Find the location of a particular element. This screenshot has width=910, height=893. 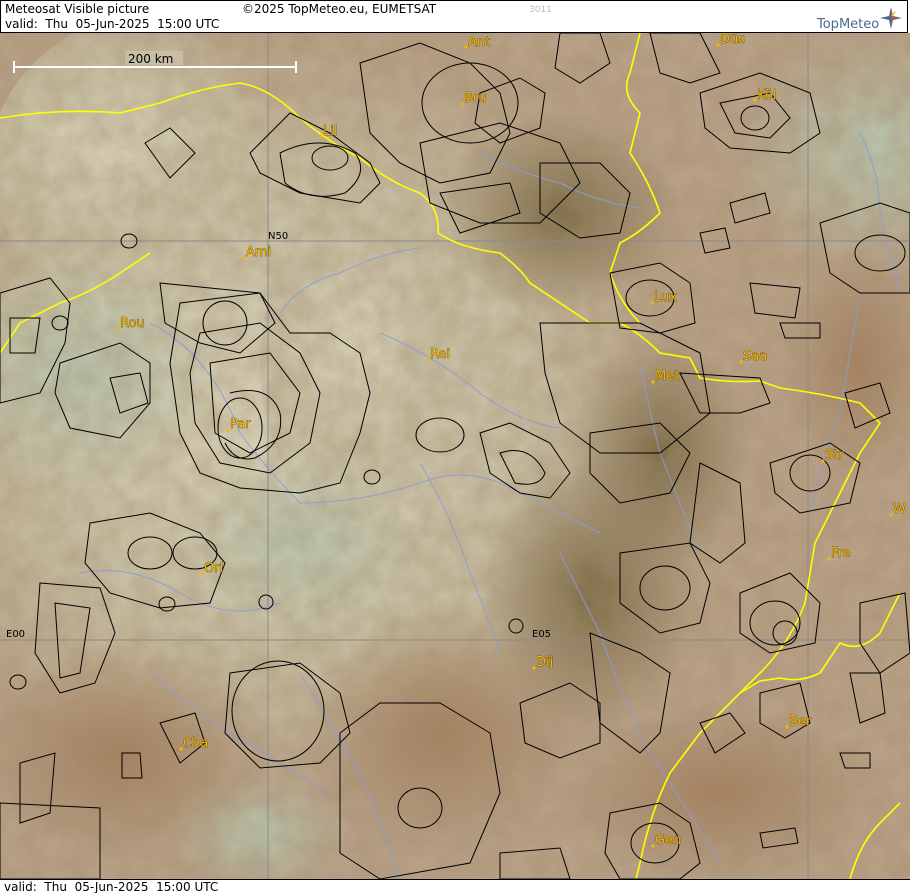

city-dusseldorf: Düs is located at coordinates (731, 40).